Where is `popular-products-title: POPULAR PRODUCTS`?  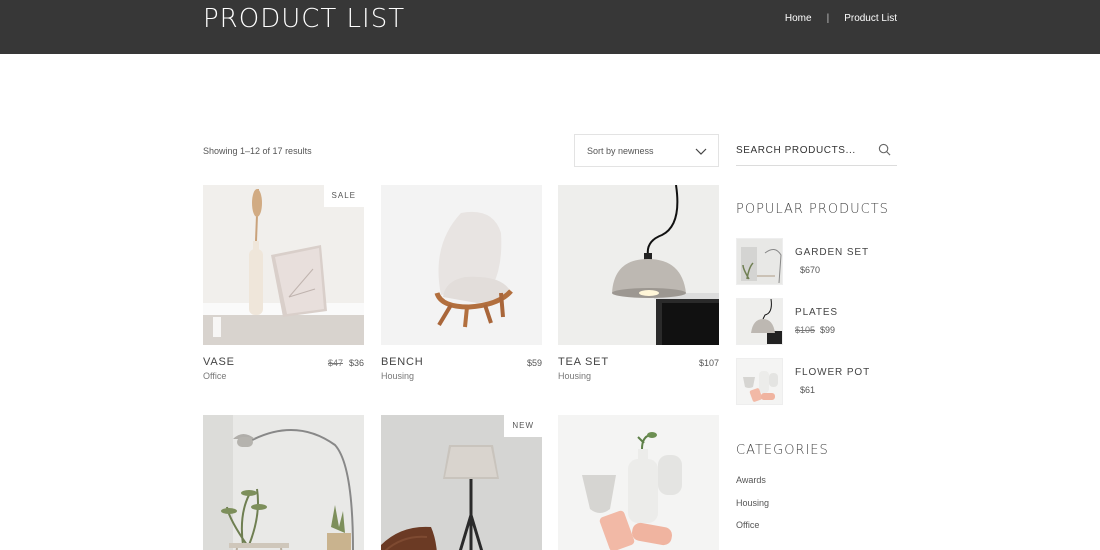
popular-products-title: POPULAR PRODUCTS is located at coordinates (812, 209).